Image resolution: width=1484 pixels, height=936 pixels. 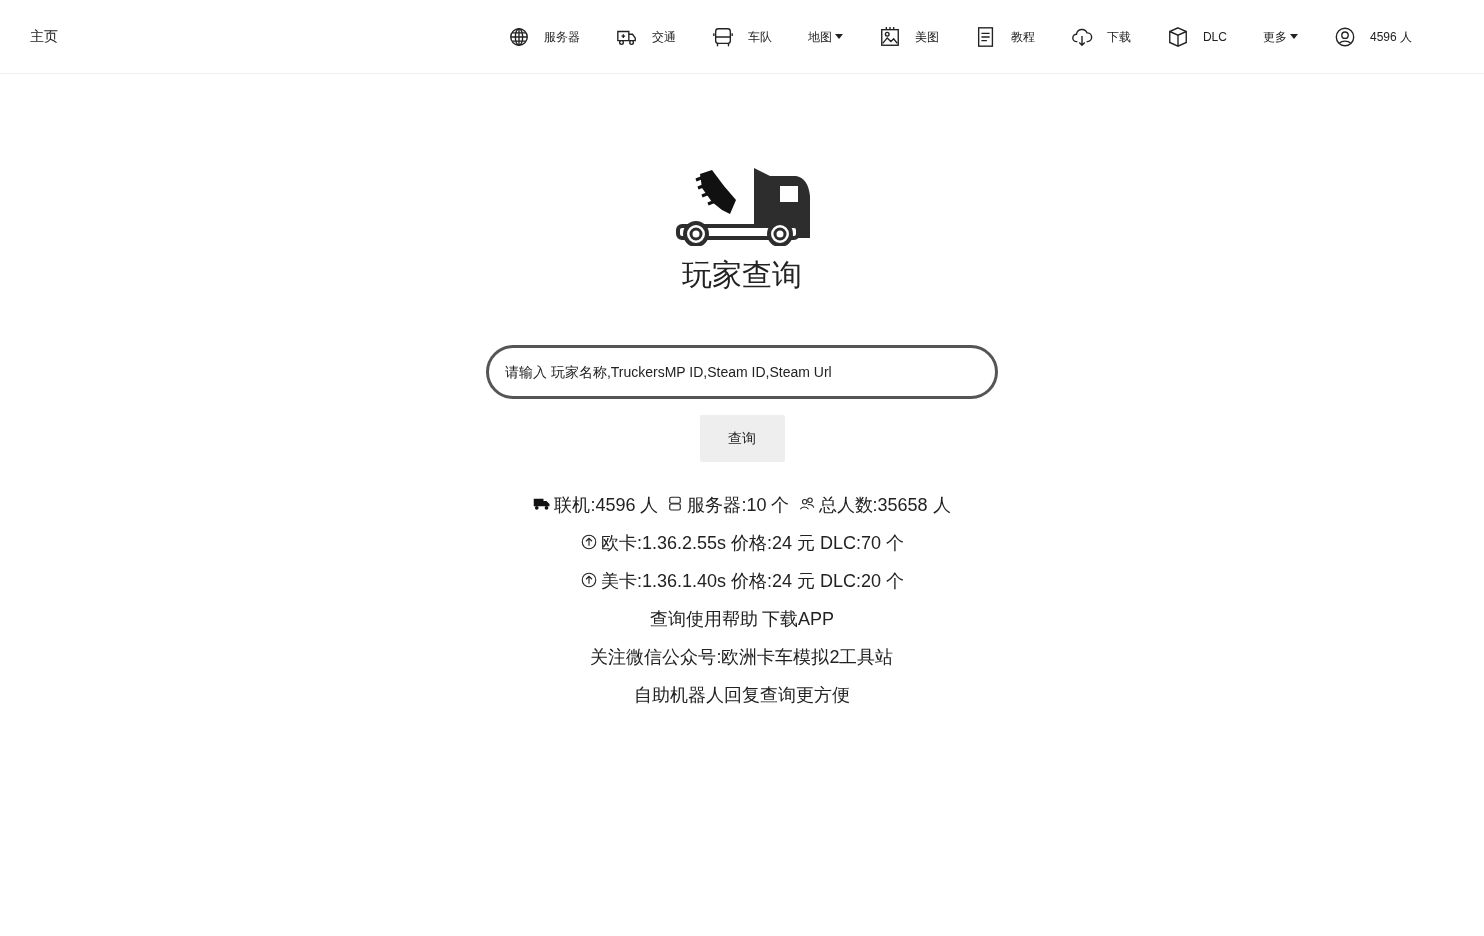 I want to click on globe-icon, so click(x=518, y=36).